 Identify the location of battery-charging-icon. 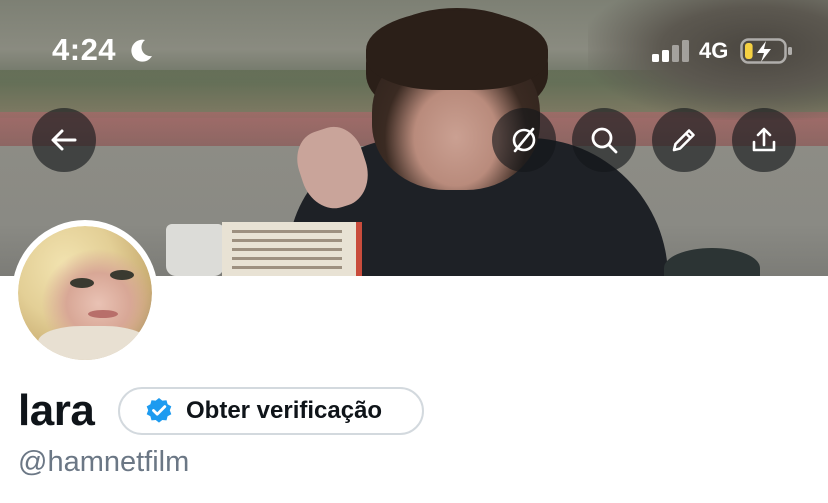
(766, 51).